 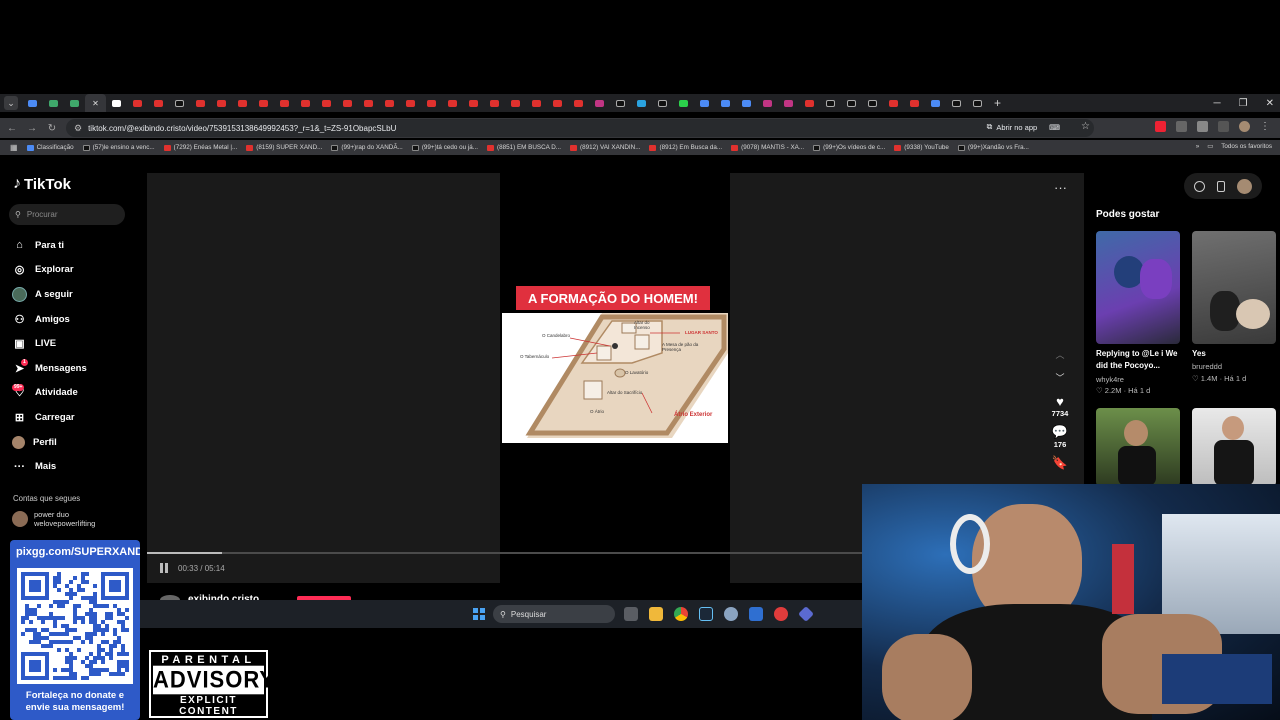 I want to click on chevron-right-icon: », so click(x=1198, y=146).